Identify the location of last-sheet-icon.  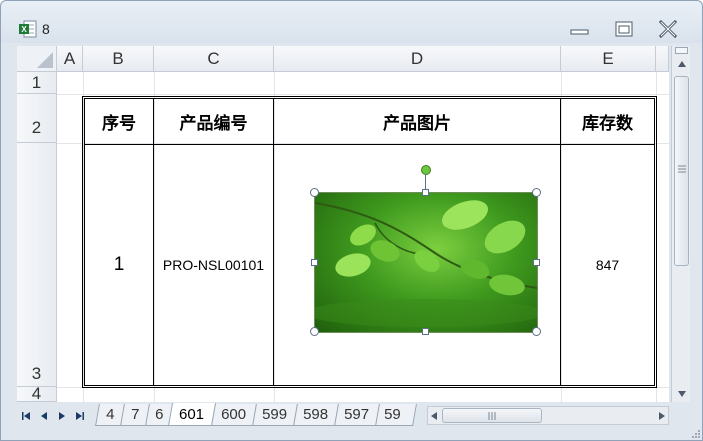
(80, 416).